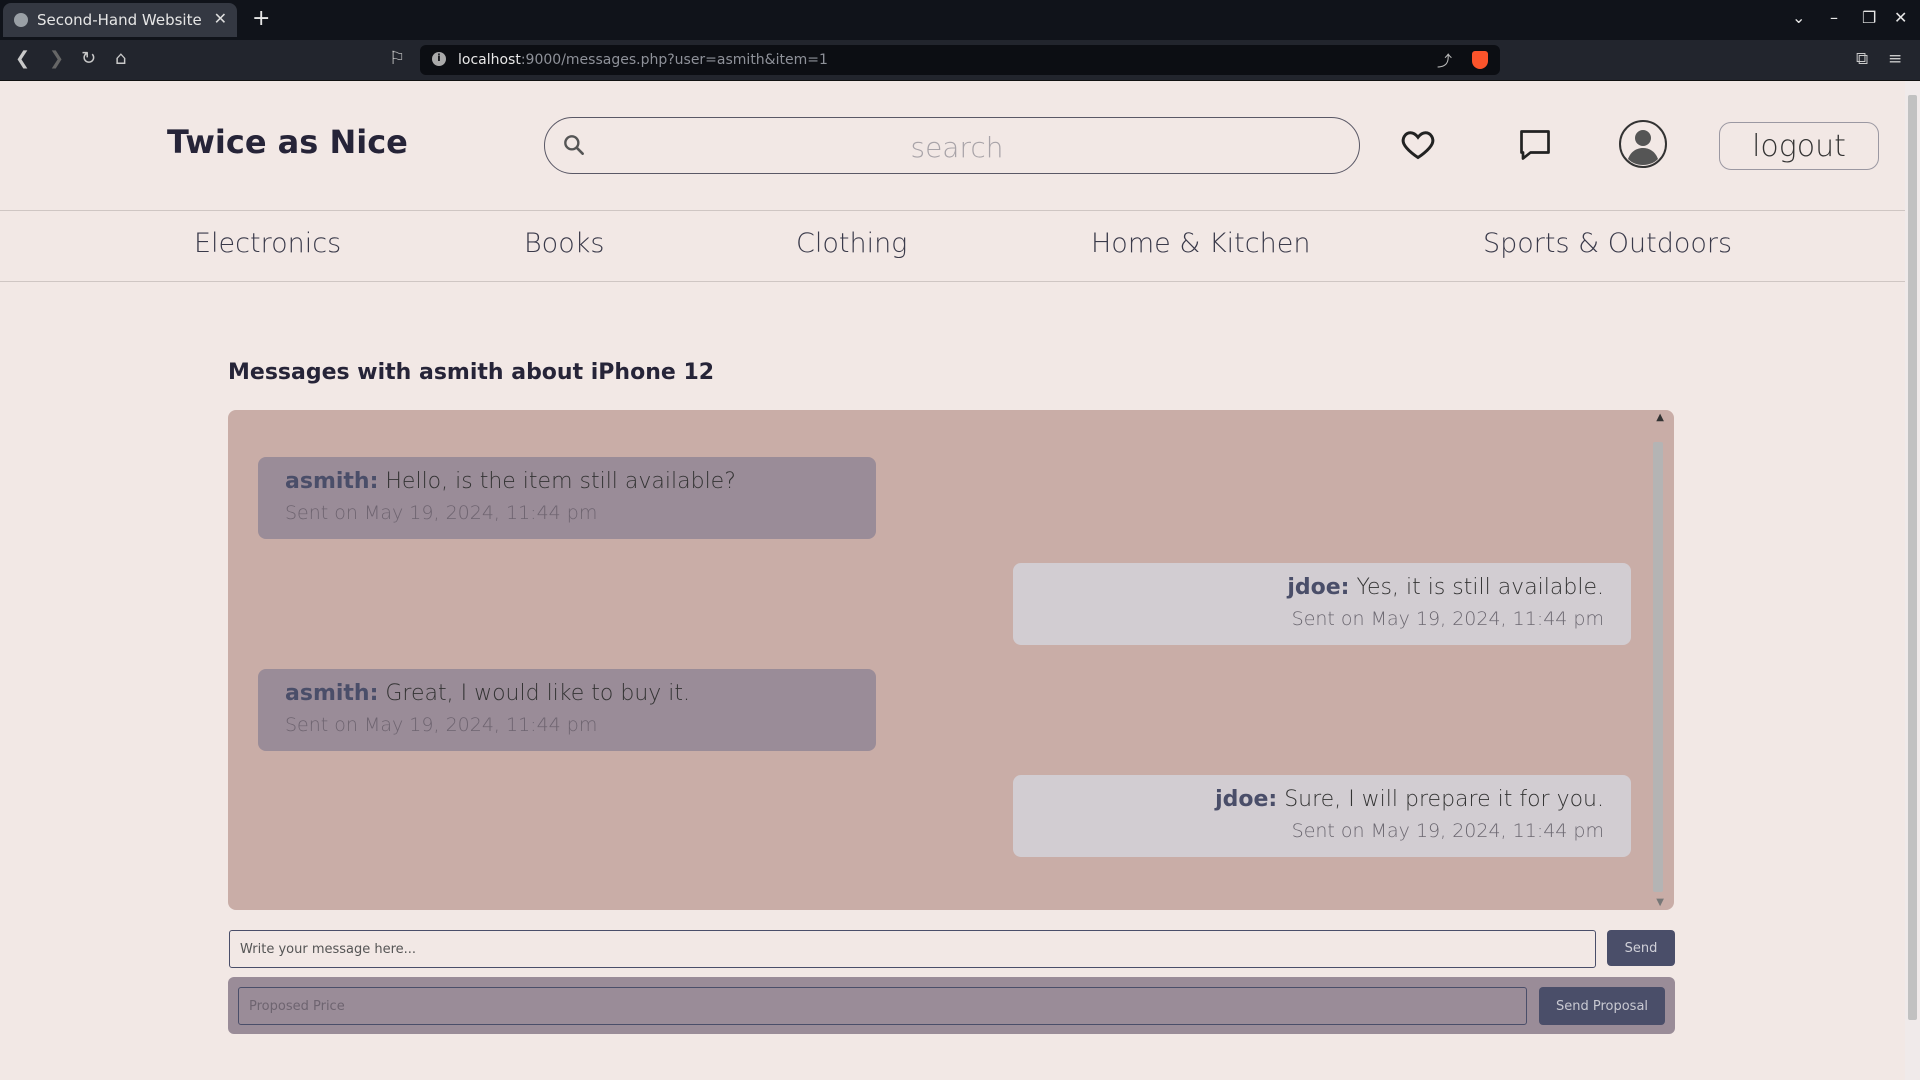 This screenshot has width=1920, height=1080. What do you see at coordinates (22, 59) in the screenshot?
I see `back-icon: ❮` at bounding box center [22, 59].